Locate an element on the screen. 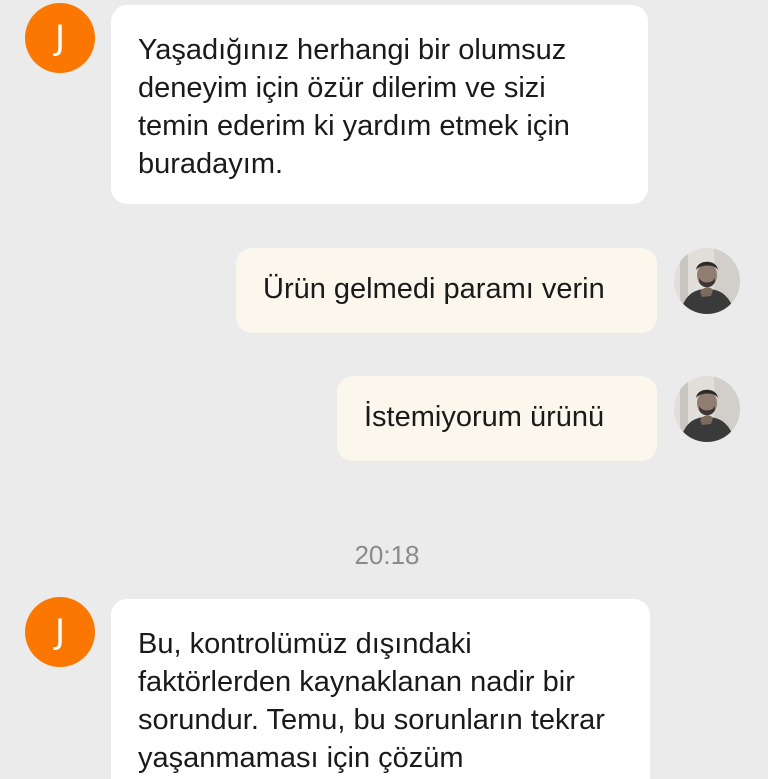 This screenshot has width=768, height=779. user-message-bubble: Ürün gelmedi paramı verin is located at coordinates (446, 290).